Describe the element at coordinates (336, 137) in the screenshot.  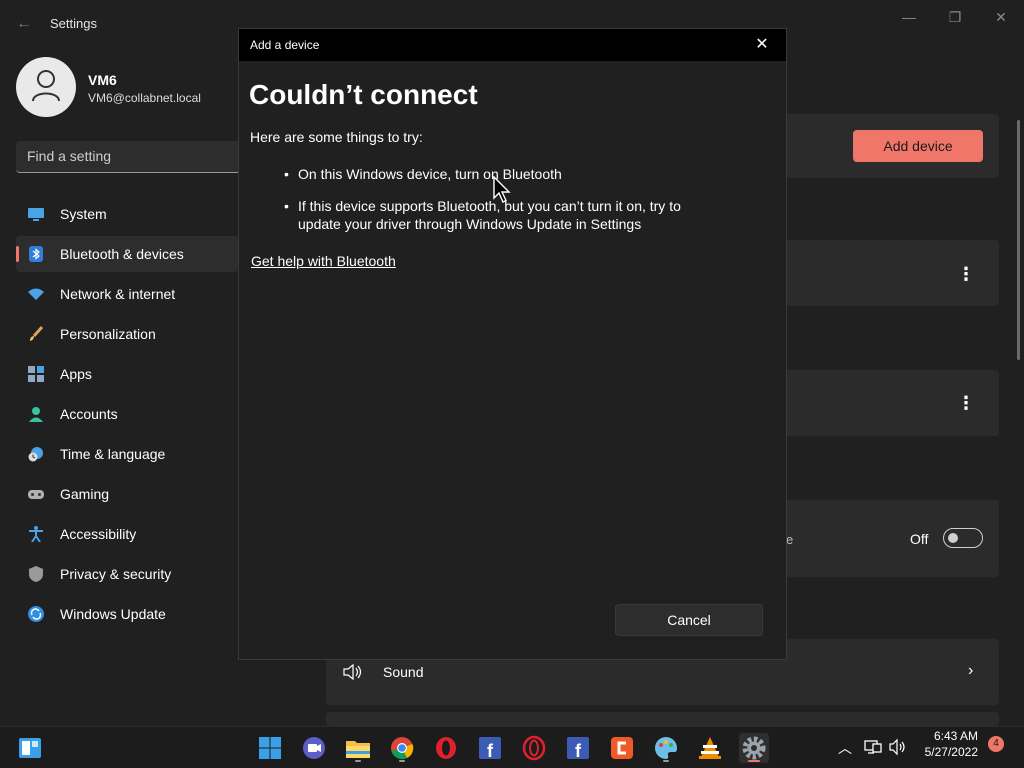
I see `dialog-intro: Here are some things to try:` at that location.